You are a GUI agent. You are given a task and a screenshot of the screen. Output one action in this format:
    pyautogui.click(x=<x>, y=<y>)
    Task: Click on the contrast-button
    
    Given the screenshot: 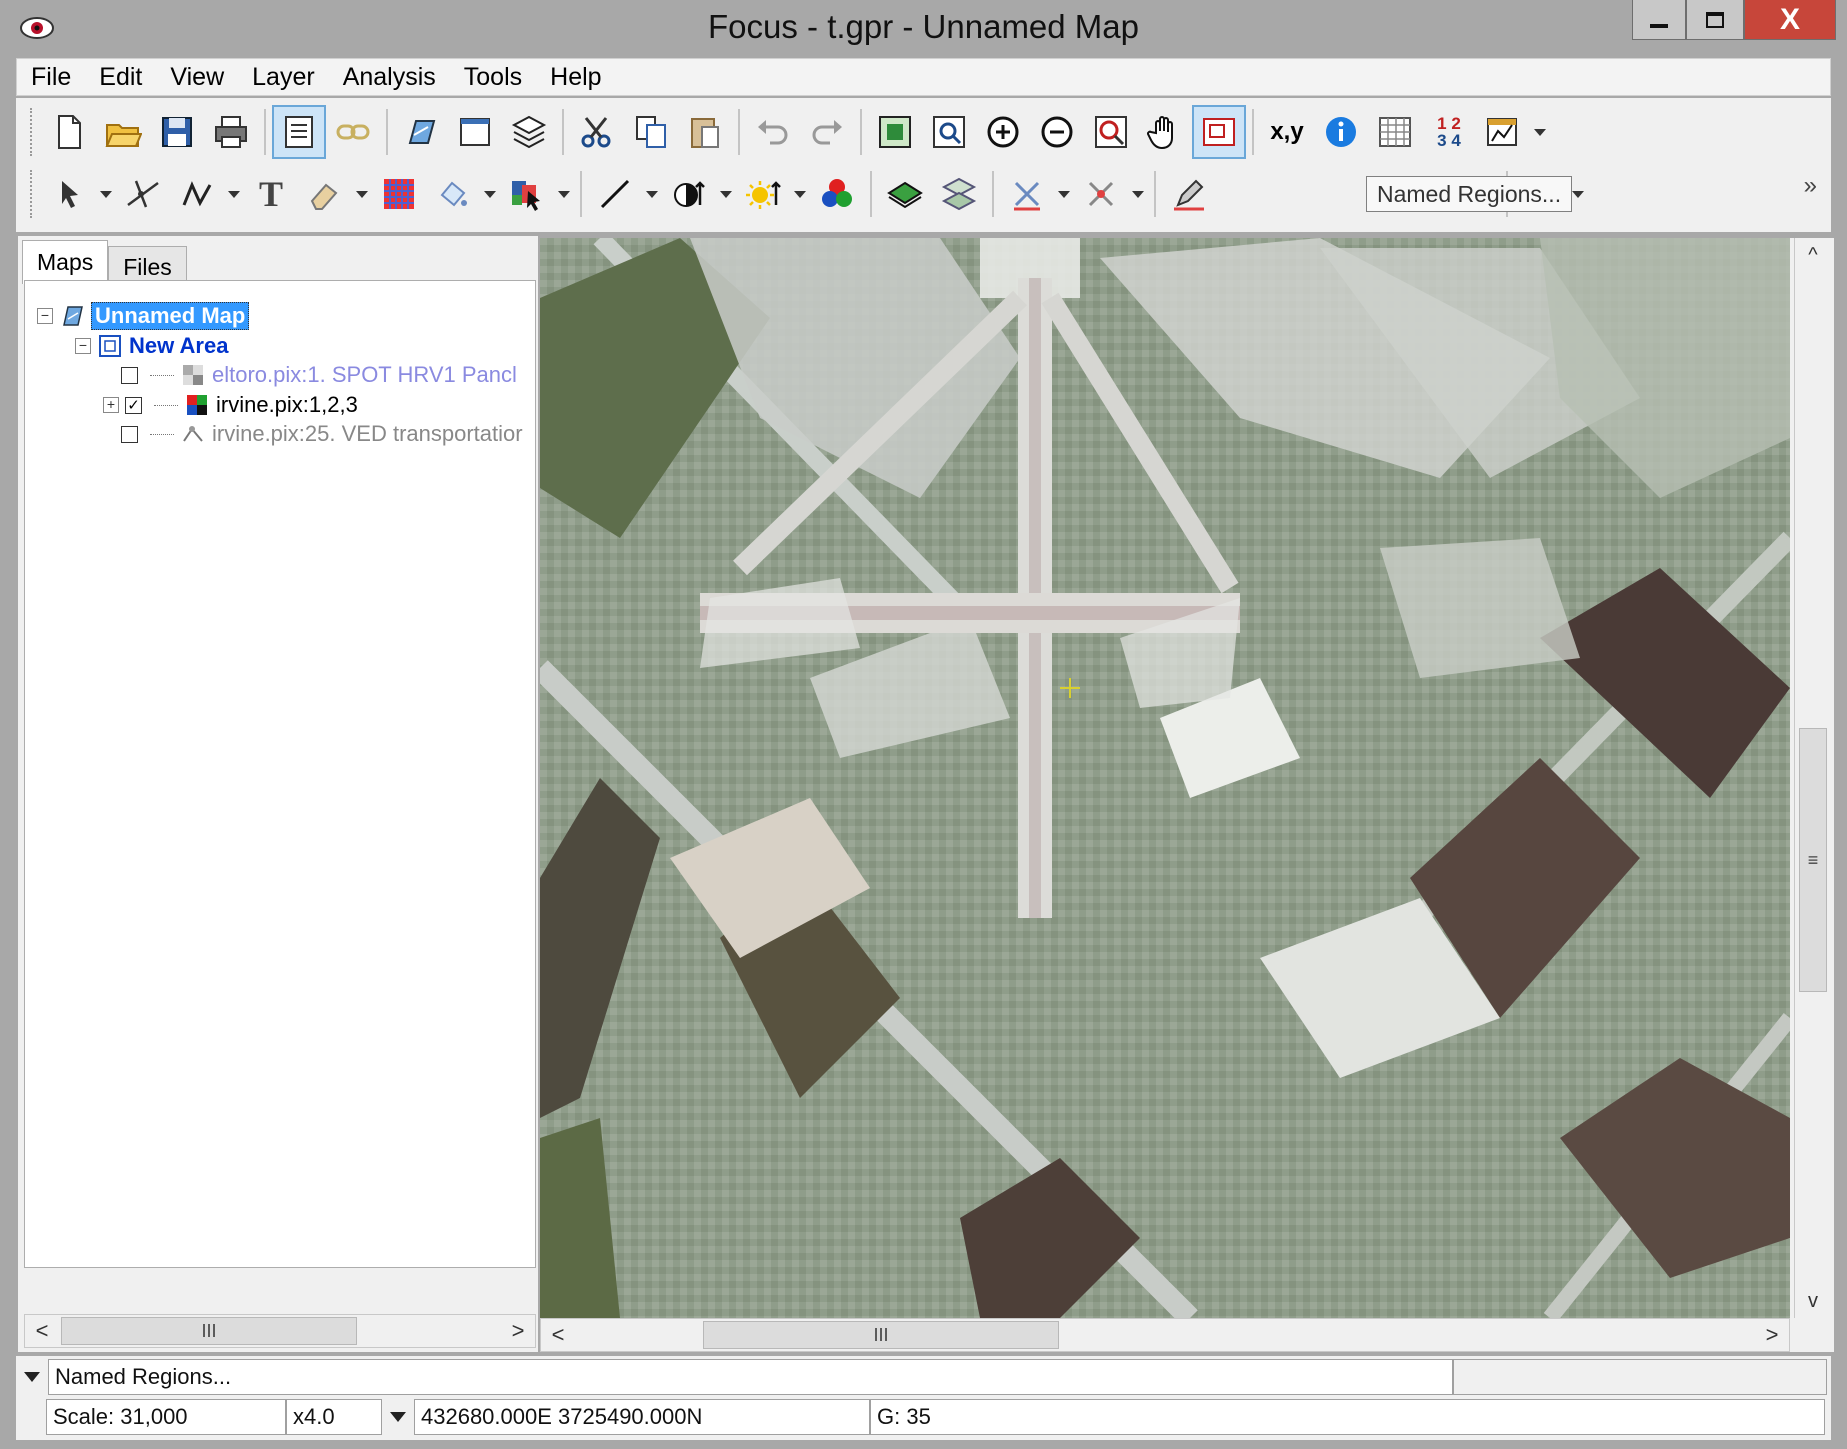 What is the action you would take?
    pyautogui.click(x=689, y=194)
    